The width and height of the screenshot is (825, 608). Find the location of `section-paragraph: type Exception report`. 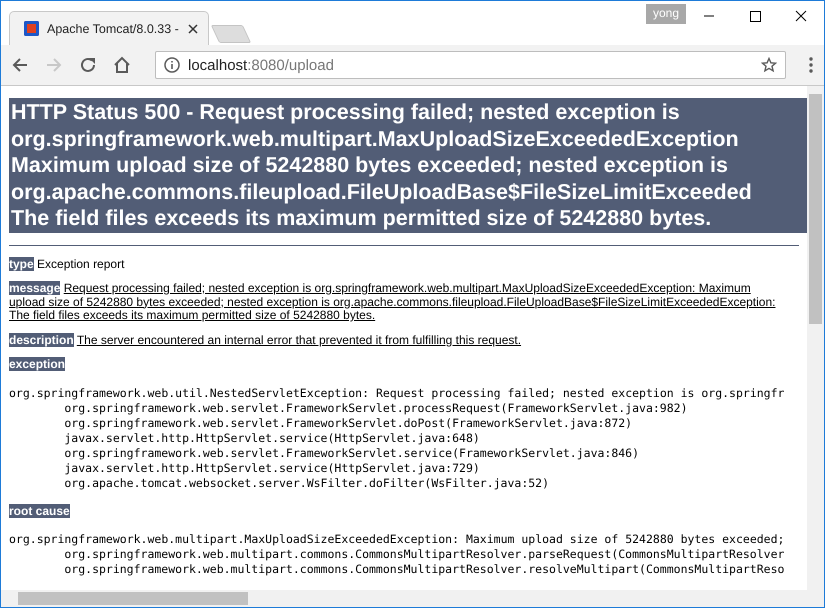

section-paragraph: type Exception report is located at coordinates (67, 264).